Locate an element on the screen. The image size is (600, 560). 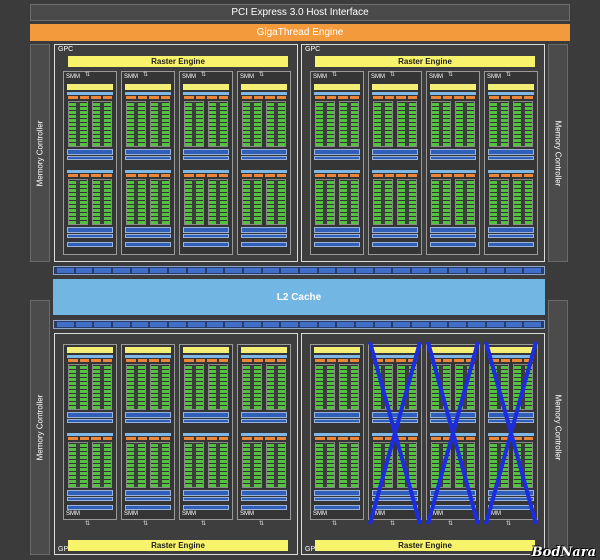
l2-cache: L2 Cache is located at coordinates (299, 297).